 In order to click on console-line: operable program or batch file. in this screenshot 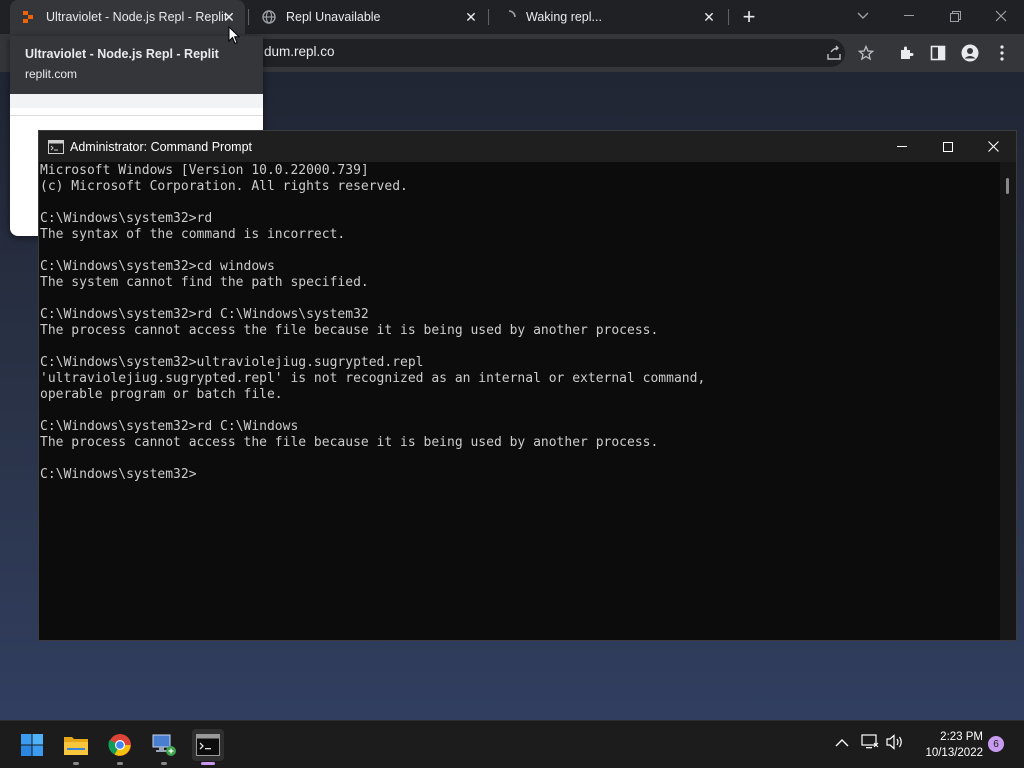, I will do `click(161, 394)`.